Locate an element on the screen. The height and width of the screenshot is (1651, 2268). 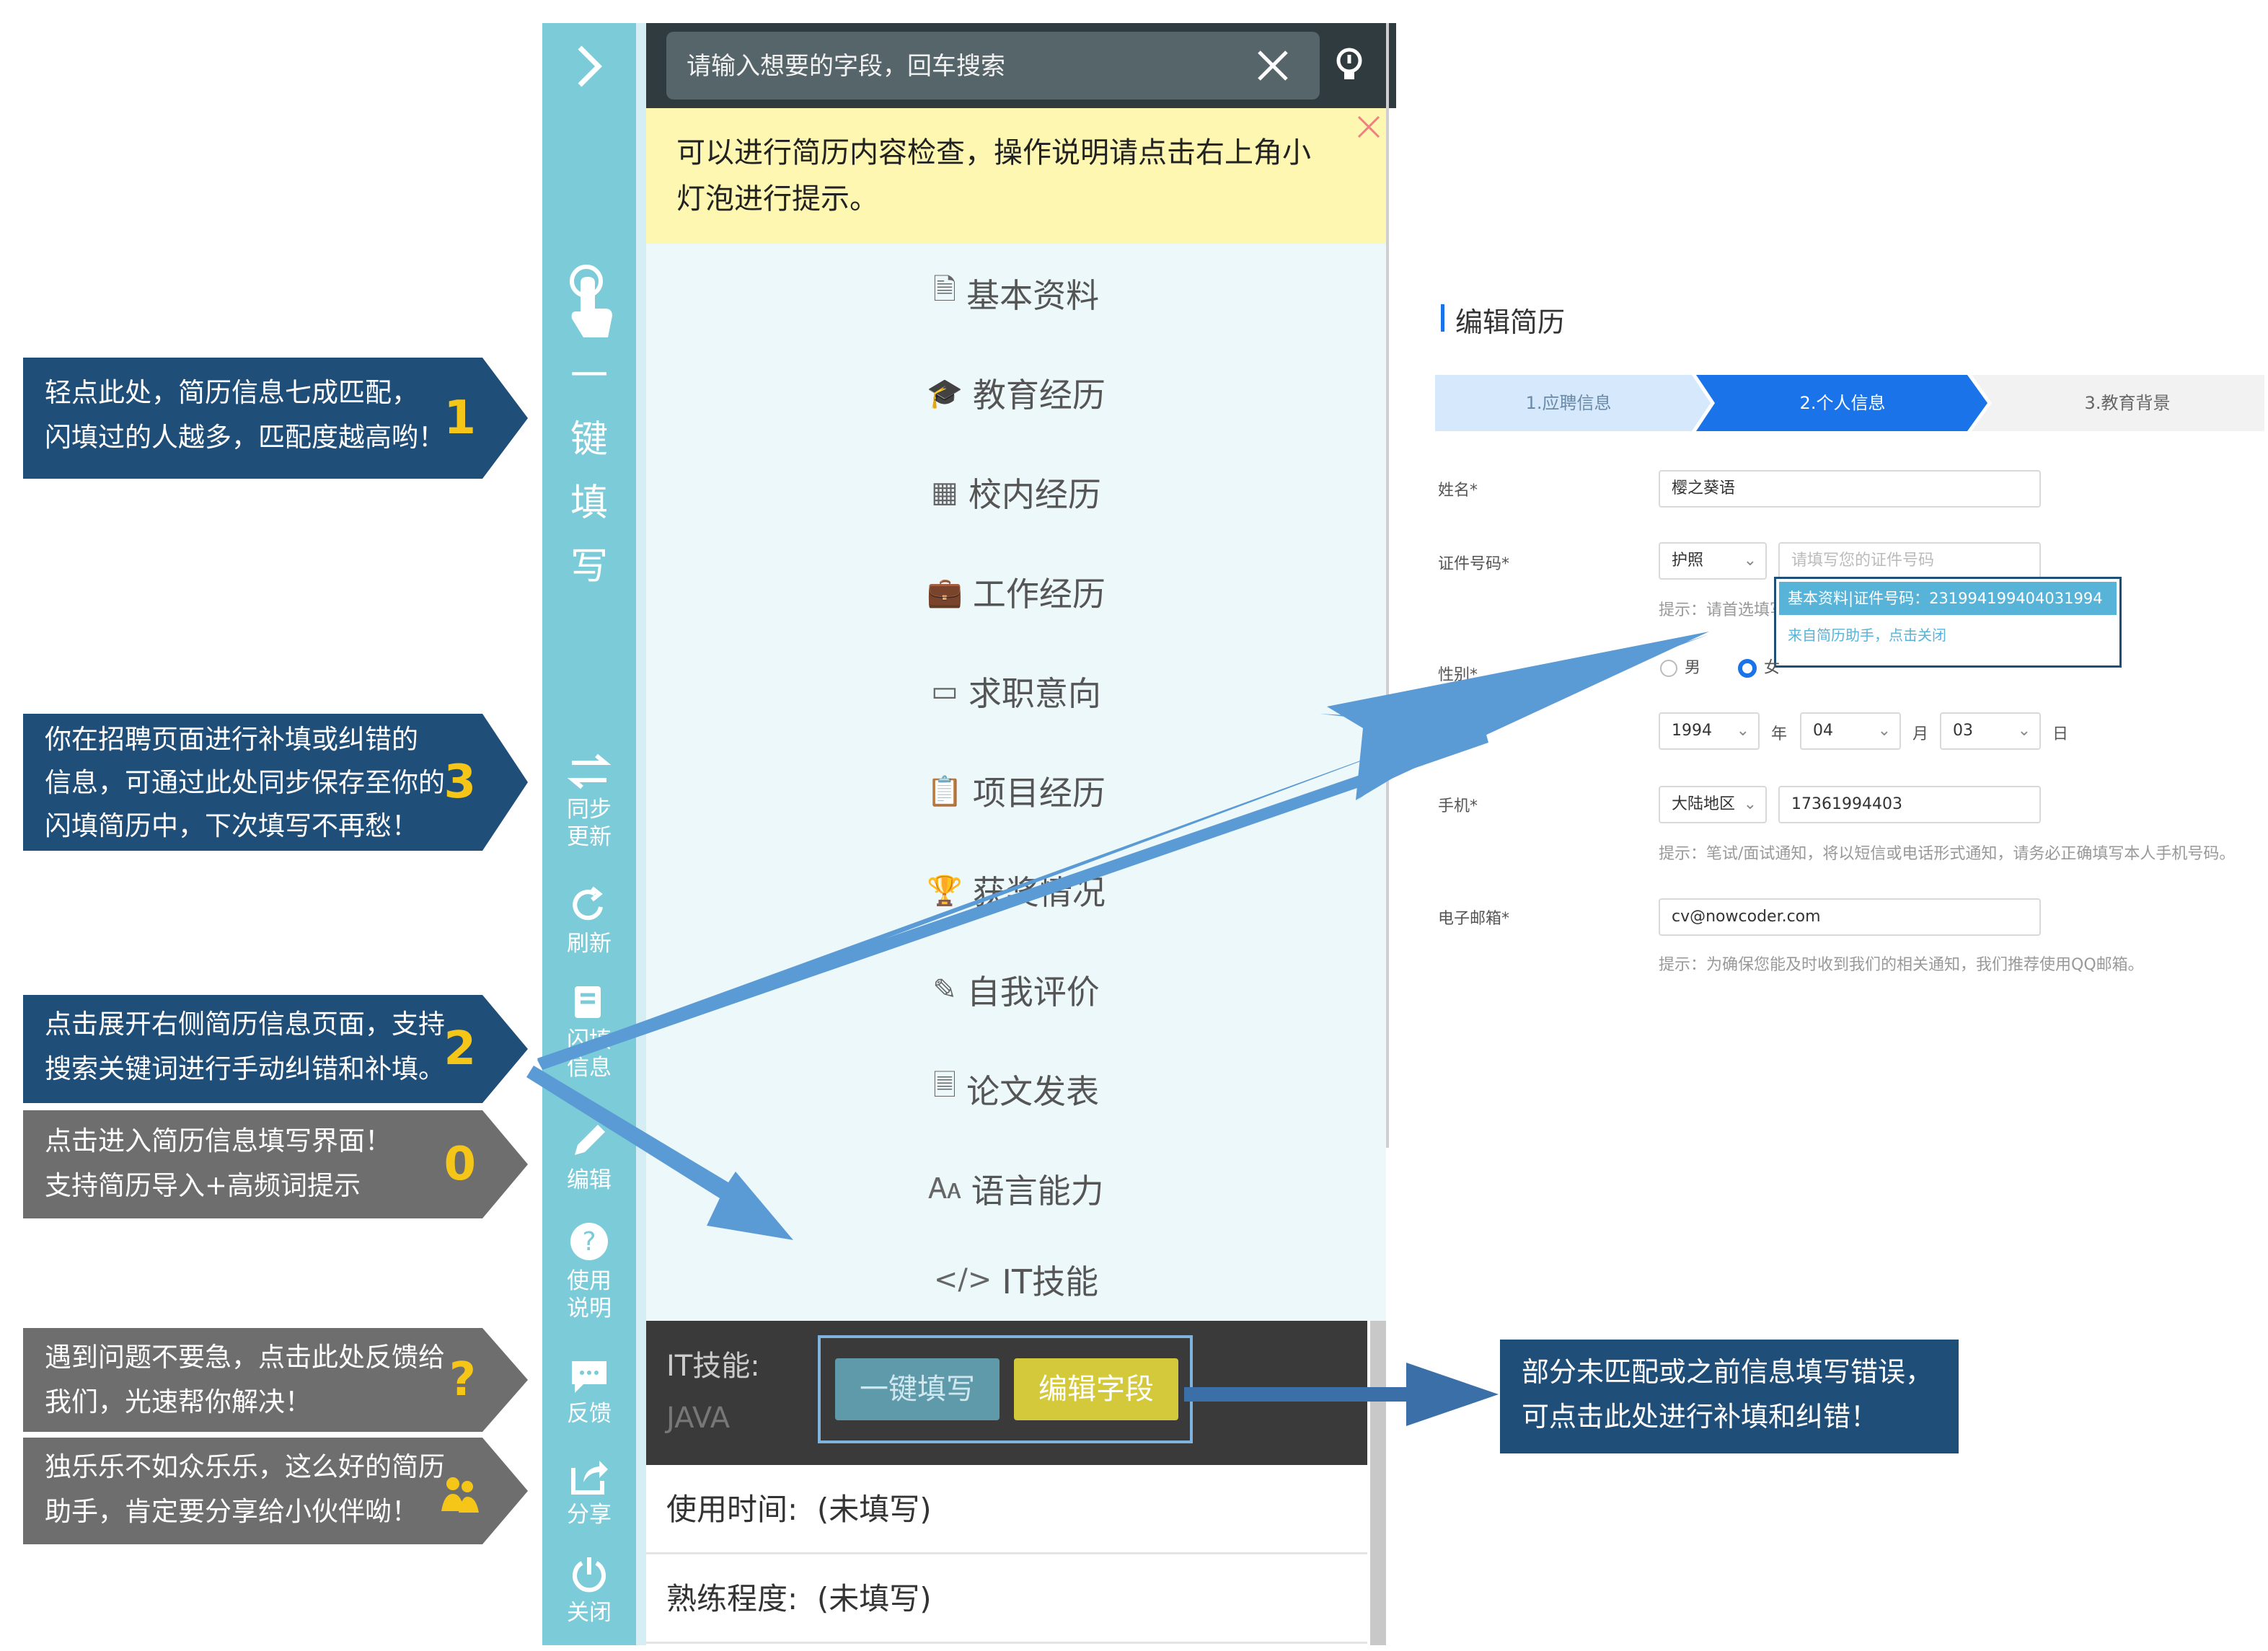
expand-button is located at coordinates (589, 69).